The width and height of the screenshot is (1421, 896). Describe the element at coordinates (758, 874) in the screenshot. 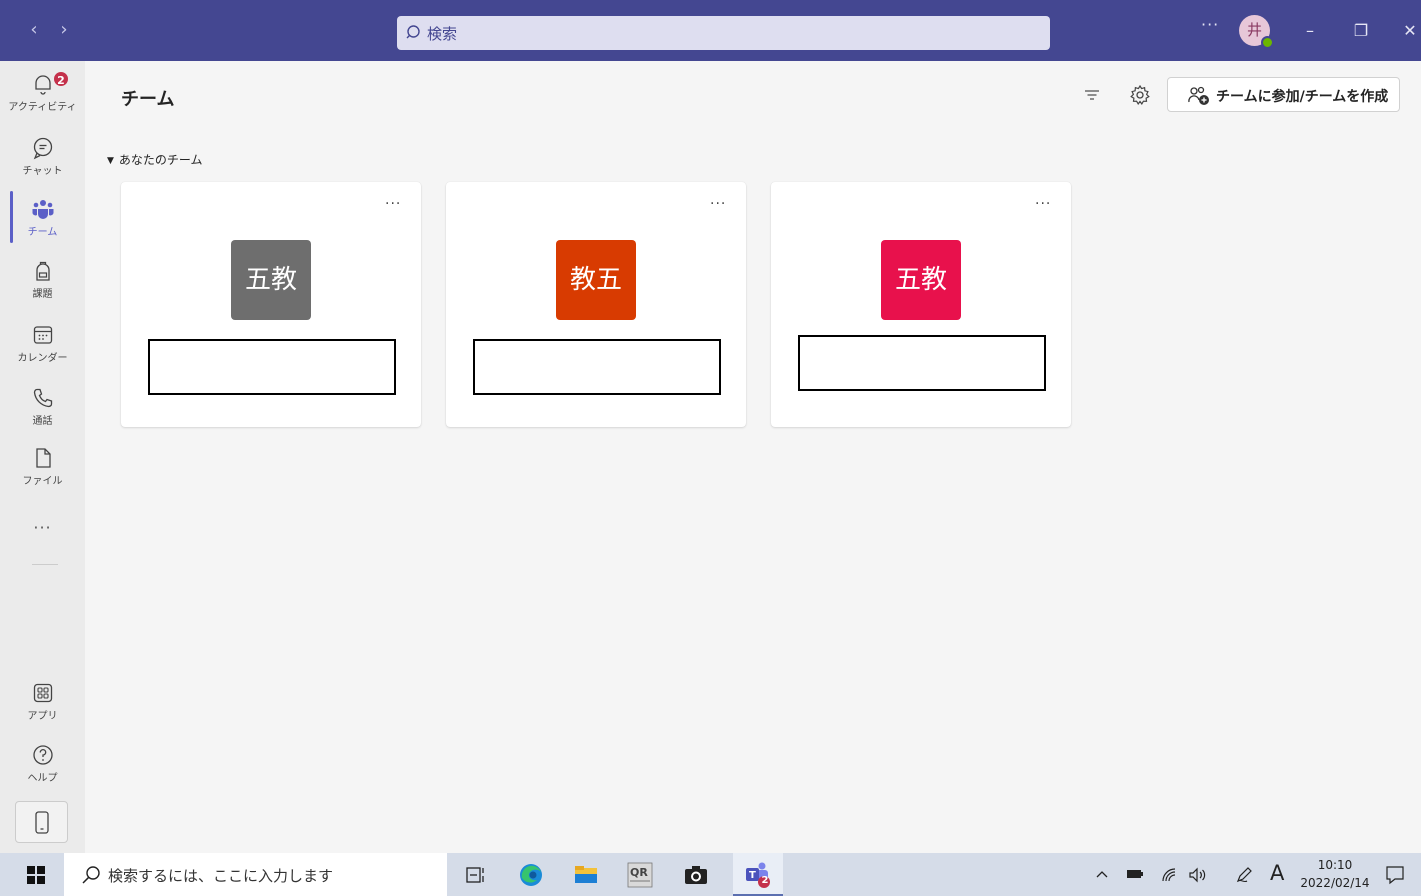

I see `taskbar-teams-button: T 2` at that location.